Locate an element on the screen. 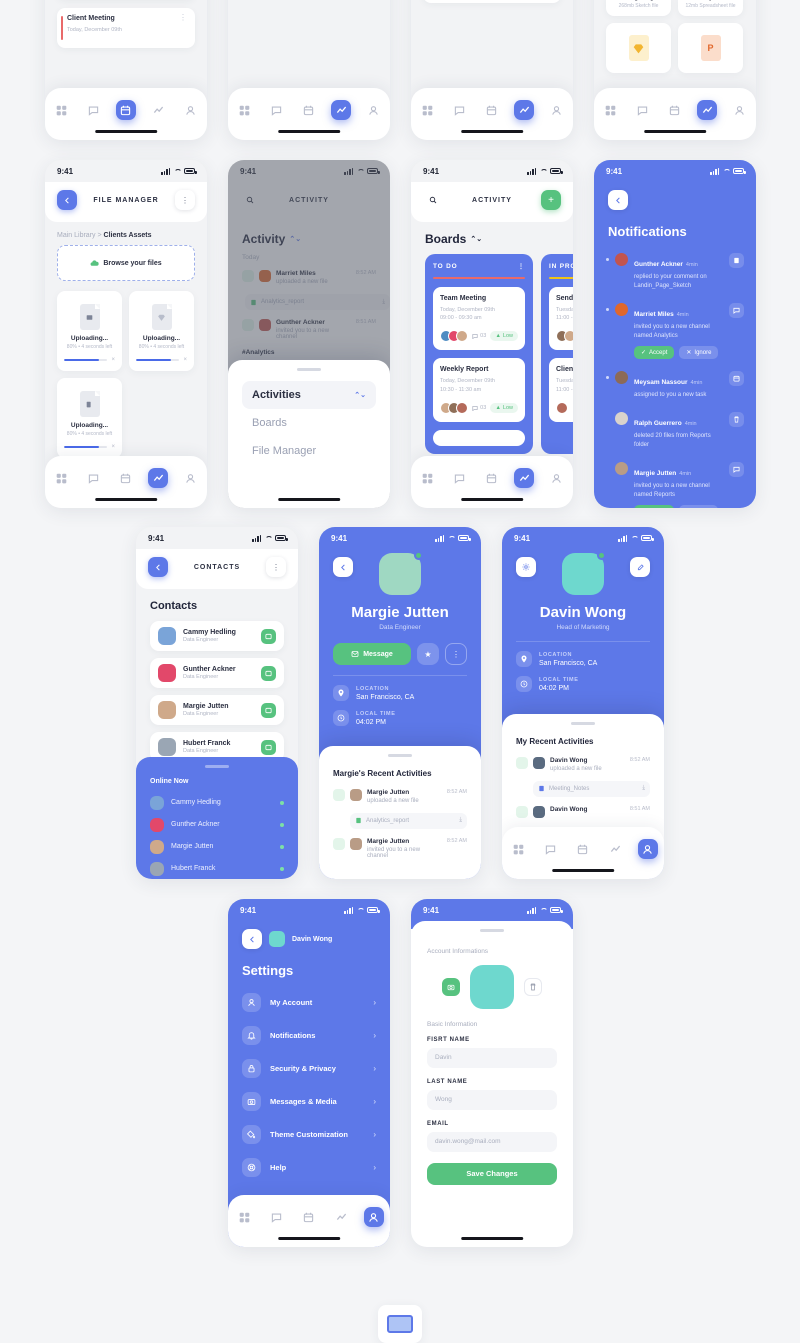 This screenshot has height=1343, width=800. settings-item-theme: Theme Customization › is located at coordinates (309, 1134).